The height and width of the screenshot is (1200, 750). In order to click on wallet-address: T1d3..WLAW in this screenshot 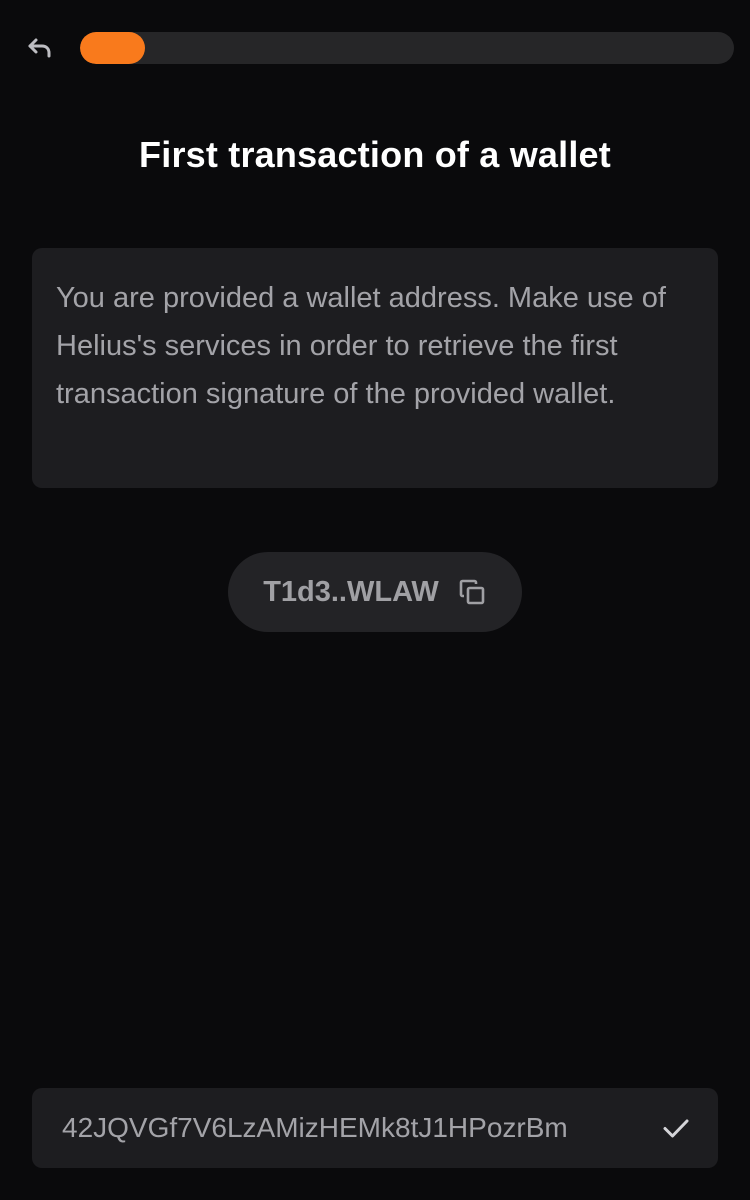, I will do `click(351, 591)`.